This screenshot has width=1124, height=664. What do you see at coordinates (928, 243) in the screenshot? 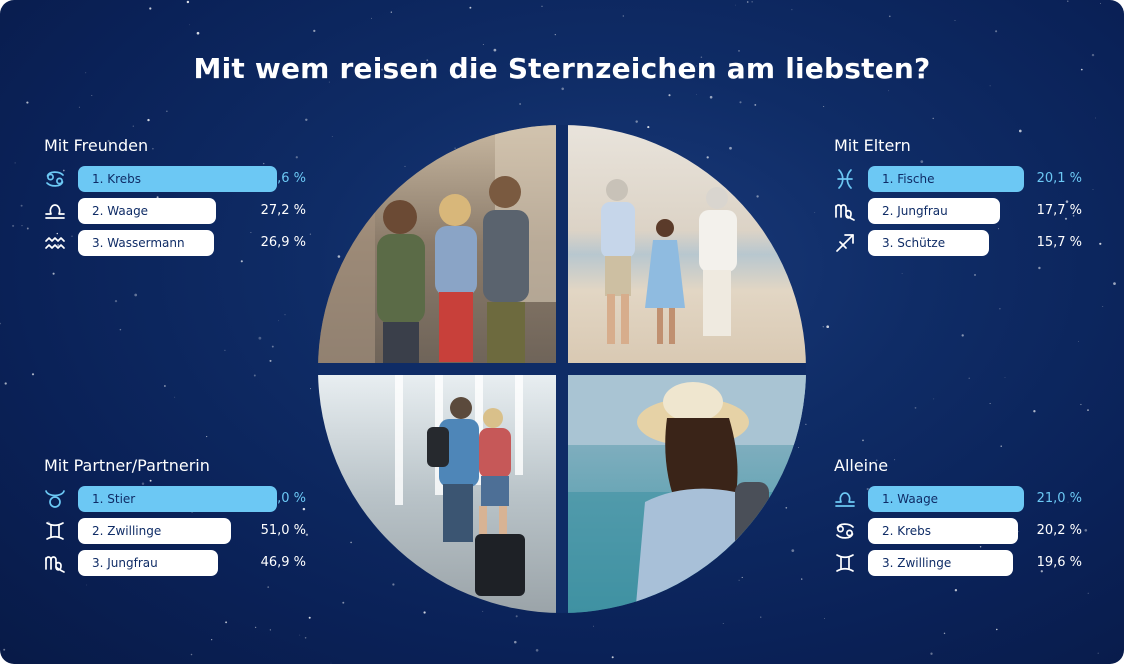
I see `ranking-label: 3. Schütze` at bounding box center [928, 243].